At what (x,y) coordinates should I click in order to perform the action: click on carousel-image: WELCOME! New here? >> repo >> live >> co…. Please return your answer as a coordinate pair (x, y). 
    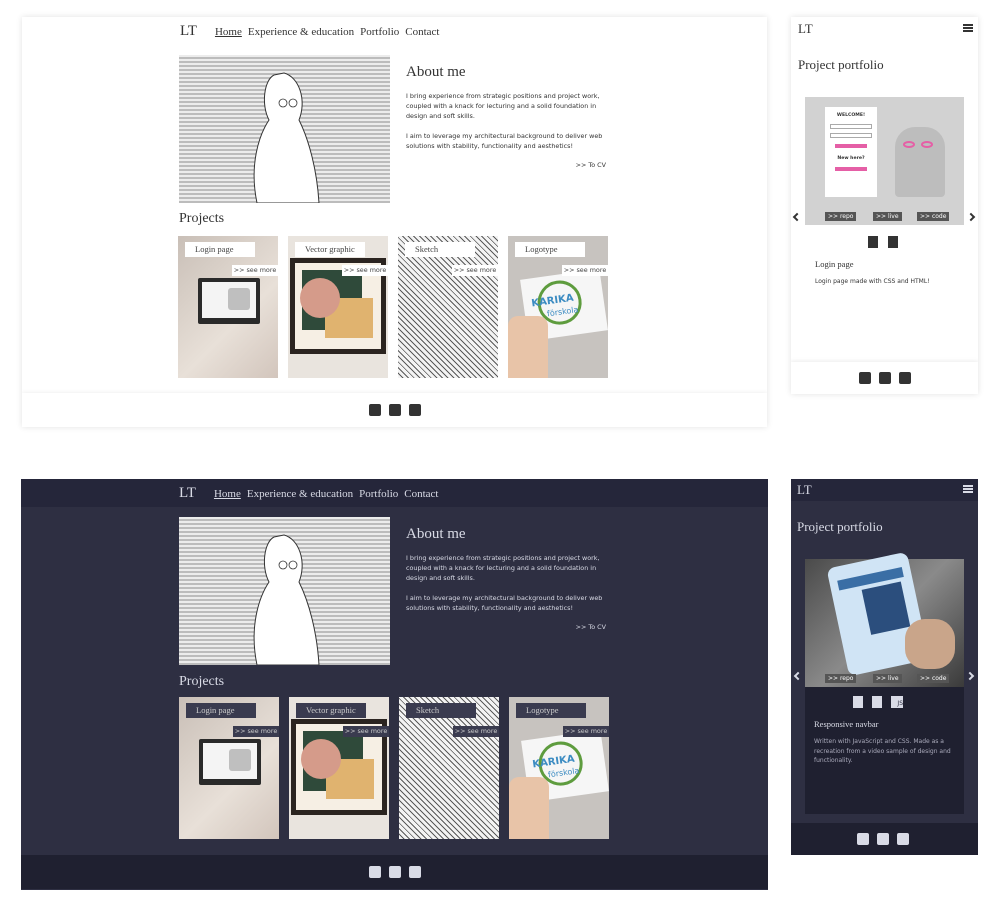
    Looking at the image, I should click on (884, 161).